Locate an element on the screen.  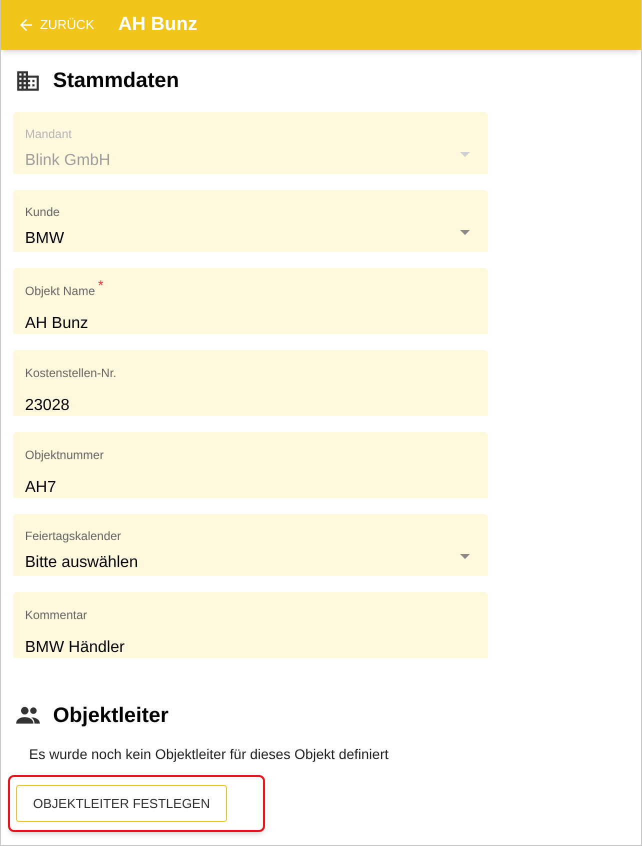
select-field: Feiertagskalender Bitte auswählen is located at coordinates (250, 545).